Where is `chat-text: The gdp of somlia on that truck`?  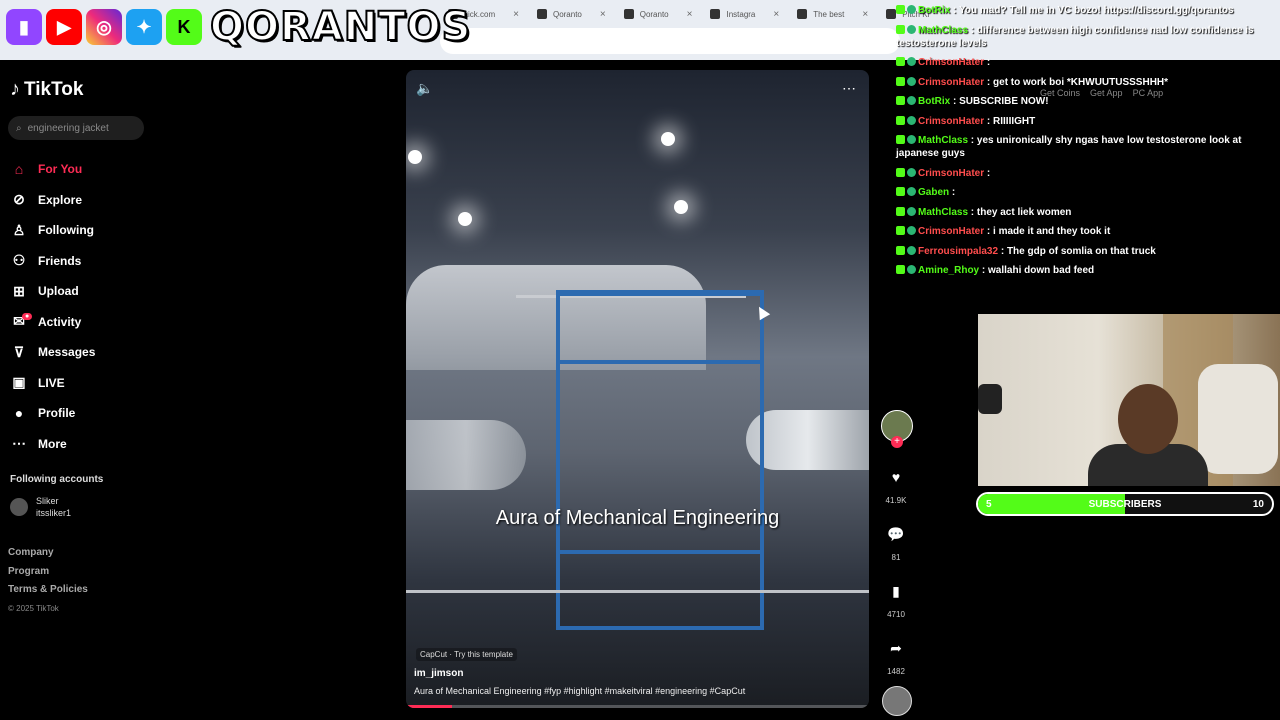
chat-text: The gdp of somlia on that truck is located at coordinates (1081, 251).